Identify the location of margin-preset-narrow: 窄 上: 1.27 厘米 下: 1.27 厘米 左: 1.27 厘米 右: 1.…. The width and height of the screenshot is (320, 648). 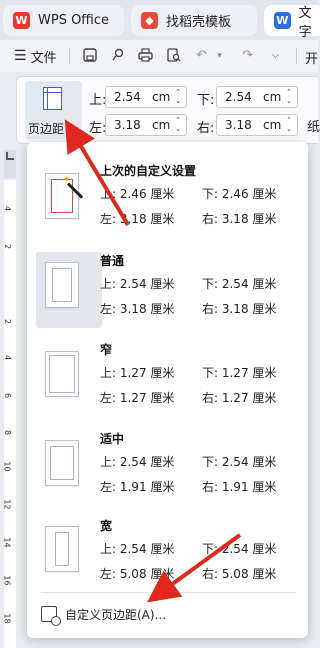
(167, 379).